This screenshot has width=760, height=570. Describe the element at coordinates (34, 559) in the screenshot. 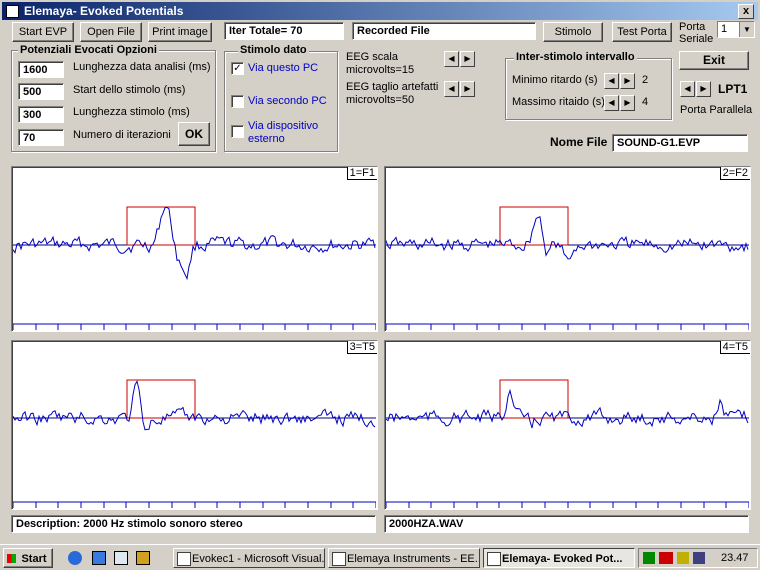

I see `start-label: Start` at that location.